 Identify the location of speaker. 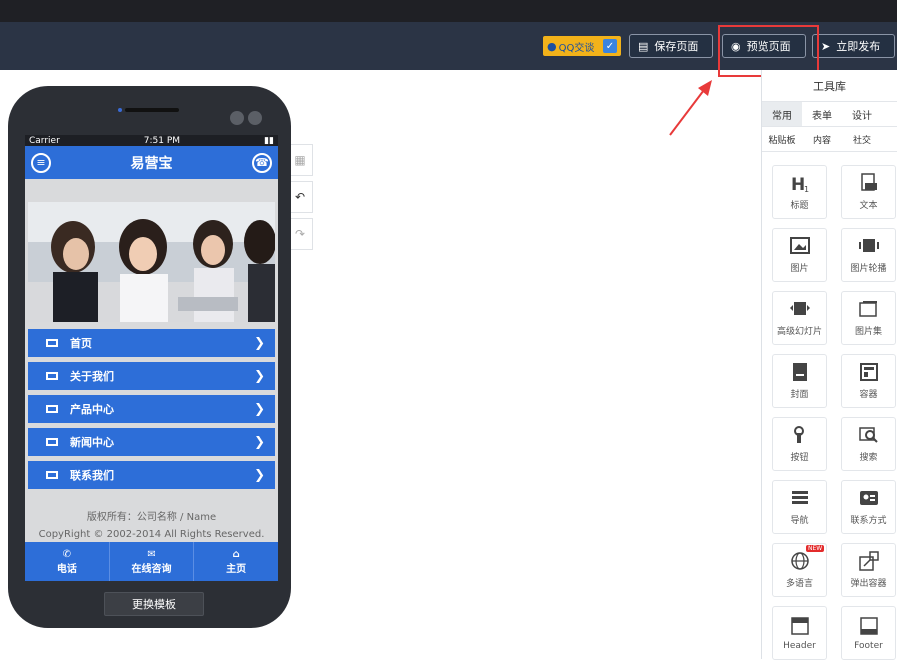
(152, 110).